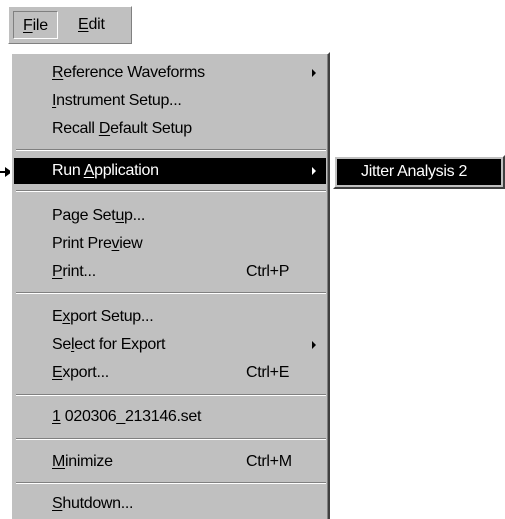 Image resolution: width=505 pixels, height=519 pixels. Describe the element at coordinates (66, 316) in the screenshot. I see `mnemonic: x` at that location.